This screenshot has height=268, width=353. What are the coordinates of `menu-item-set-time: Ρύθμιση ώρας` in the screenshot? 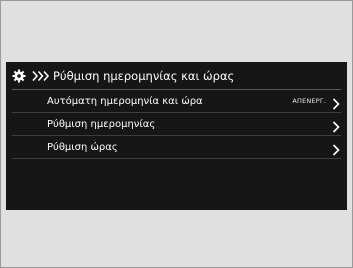 It's located at (176, 147).